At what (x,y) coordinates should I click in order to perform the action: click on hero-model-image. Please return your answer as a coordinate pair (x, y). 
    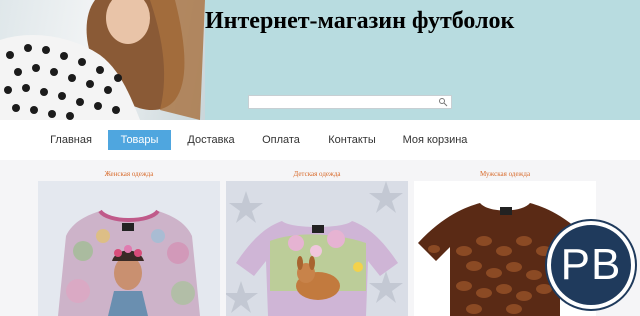
    Looking at the image, I should click on (102, 60).